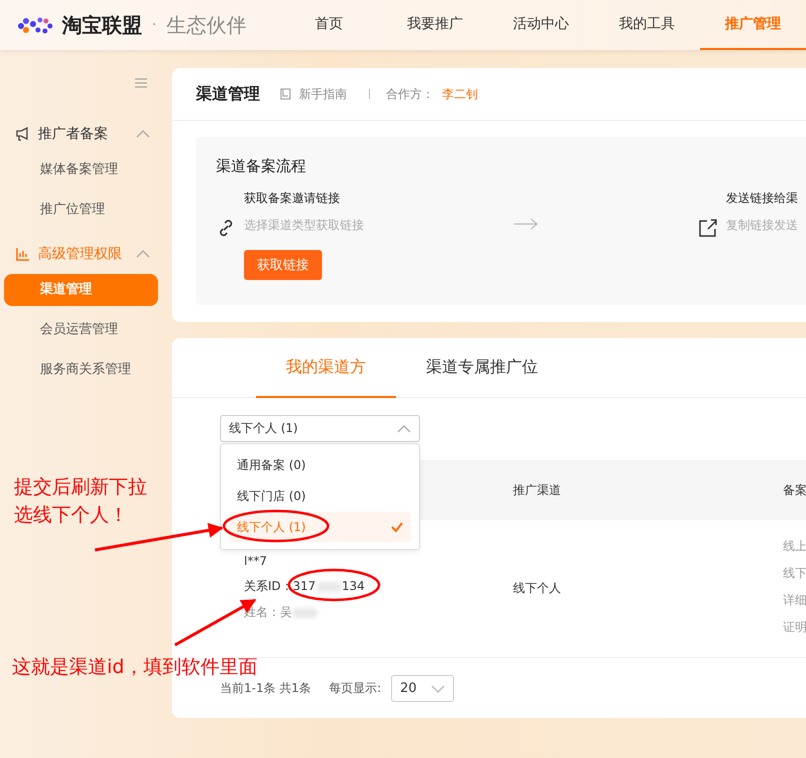 This screenshot has height=758, width=806. Describe the element at coordinates (261, 166) in the screenshot. I see `process-title: 渠道备案流程` at that location.